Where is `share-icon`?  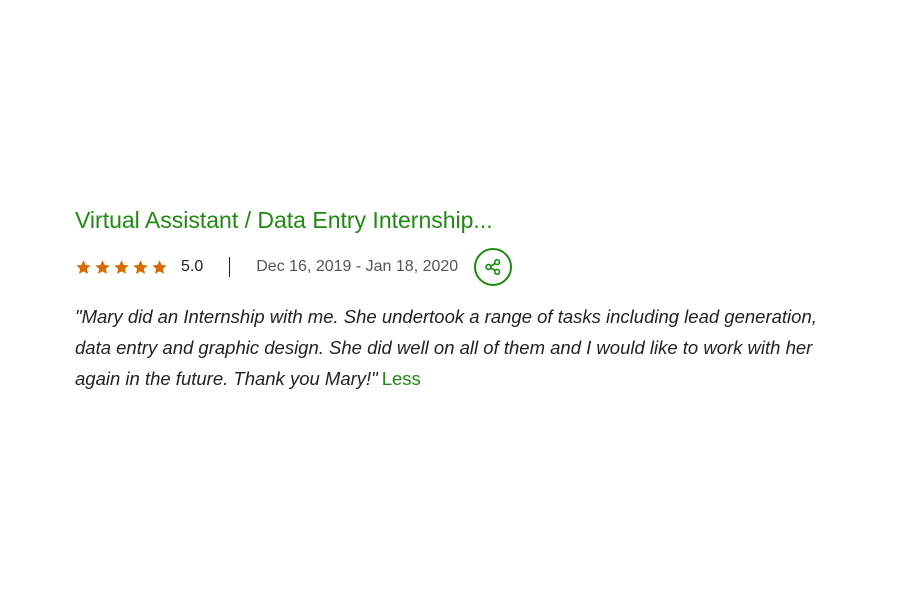 share-icon is located at coordinates (493, 267).